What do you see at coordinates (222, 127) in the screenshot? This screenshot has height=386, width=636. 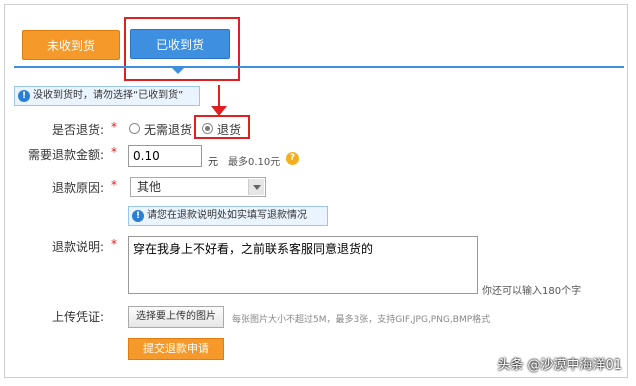 I see `highlight-box-return-radio` at bounding box center [222, 127].